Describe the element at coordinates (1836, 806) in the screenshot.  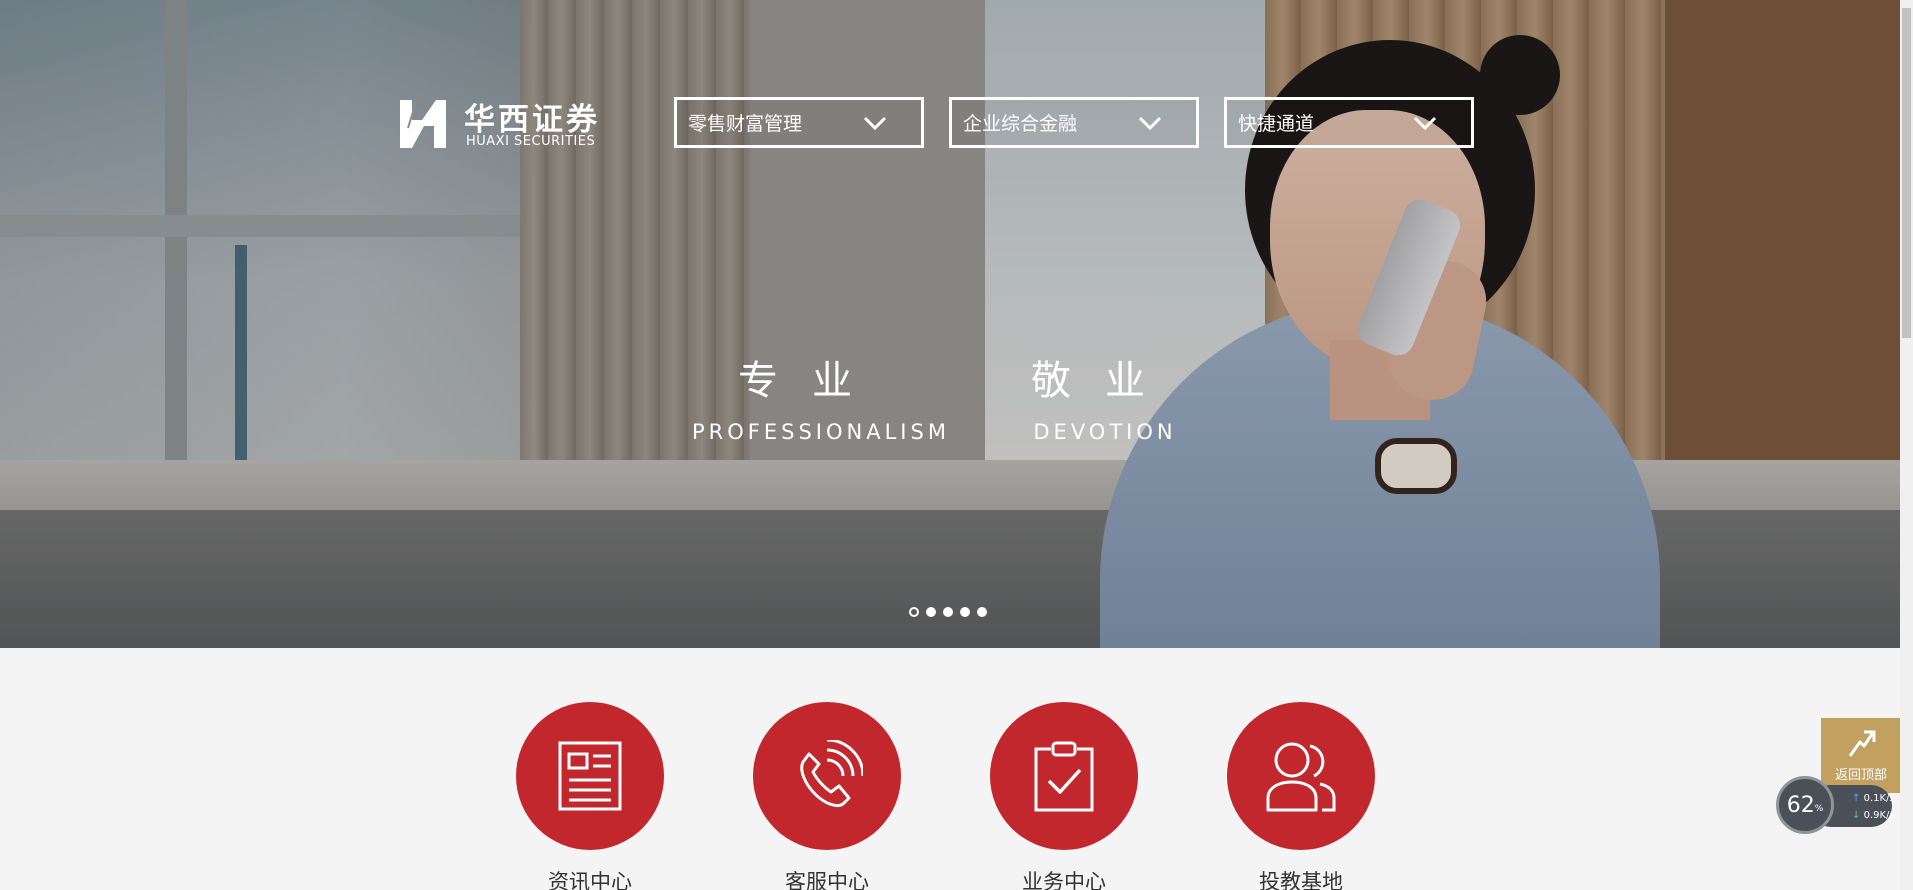
I see `network-speed-widget: 62% ↑ 0.1K/s ↓ 0.9K/s` at that location.